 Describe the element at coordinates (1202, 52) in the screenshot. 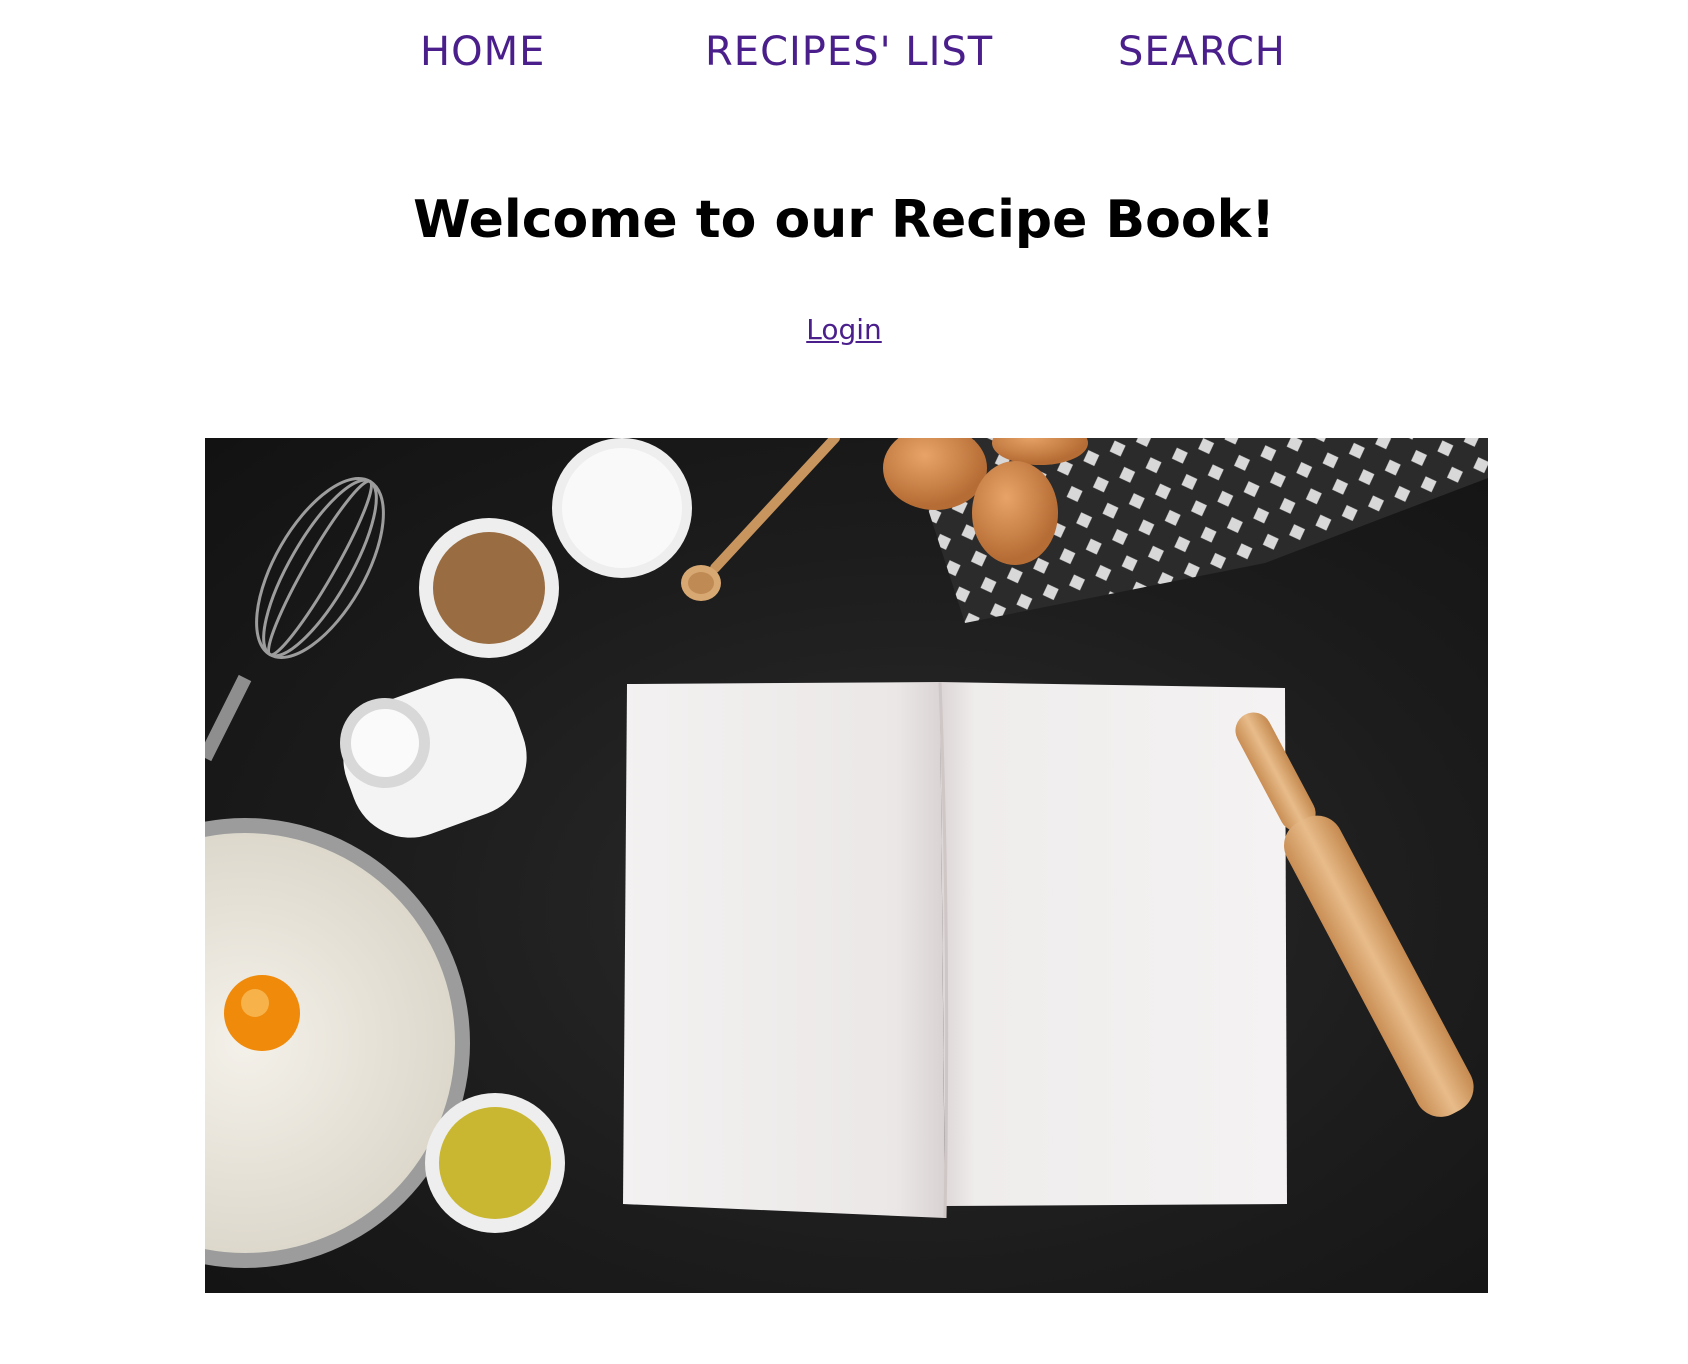

I see `nav-search-link: SEARCH` at that location.